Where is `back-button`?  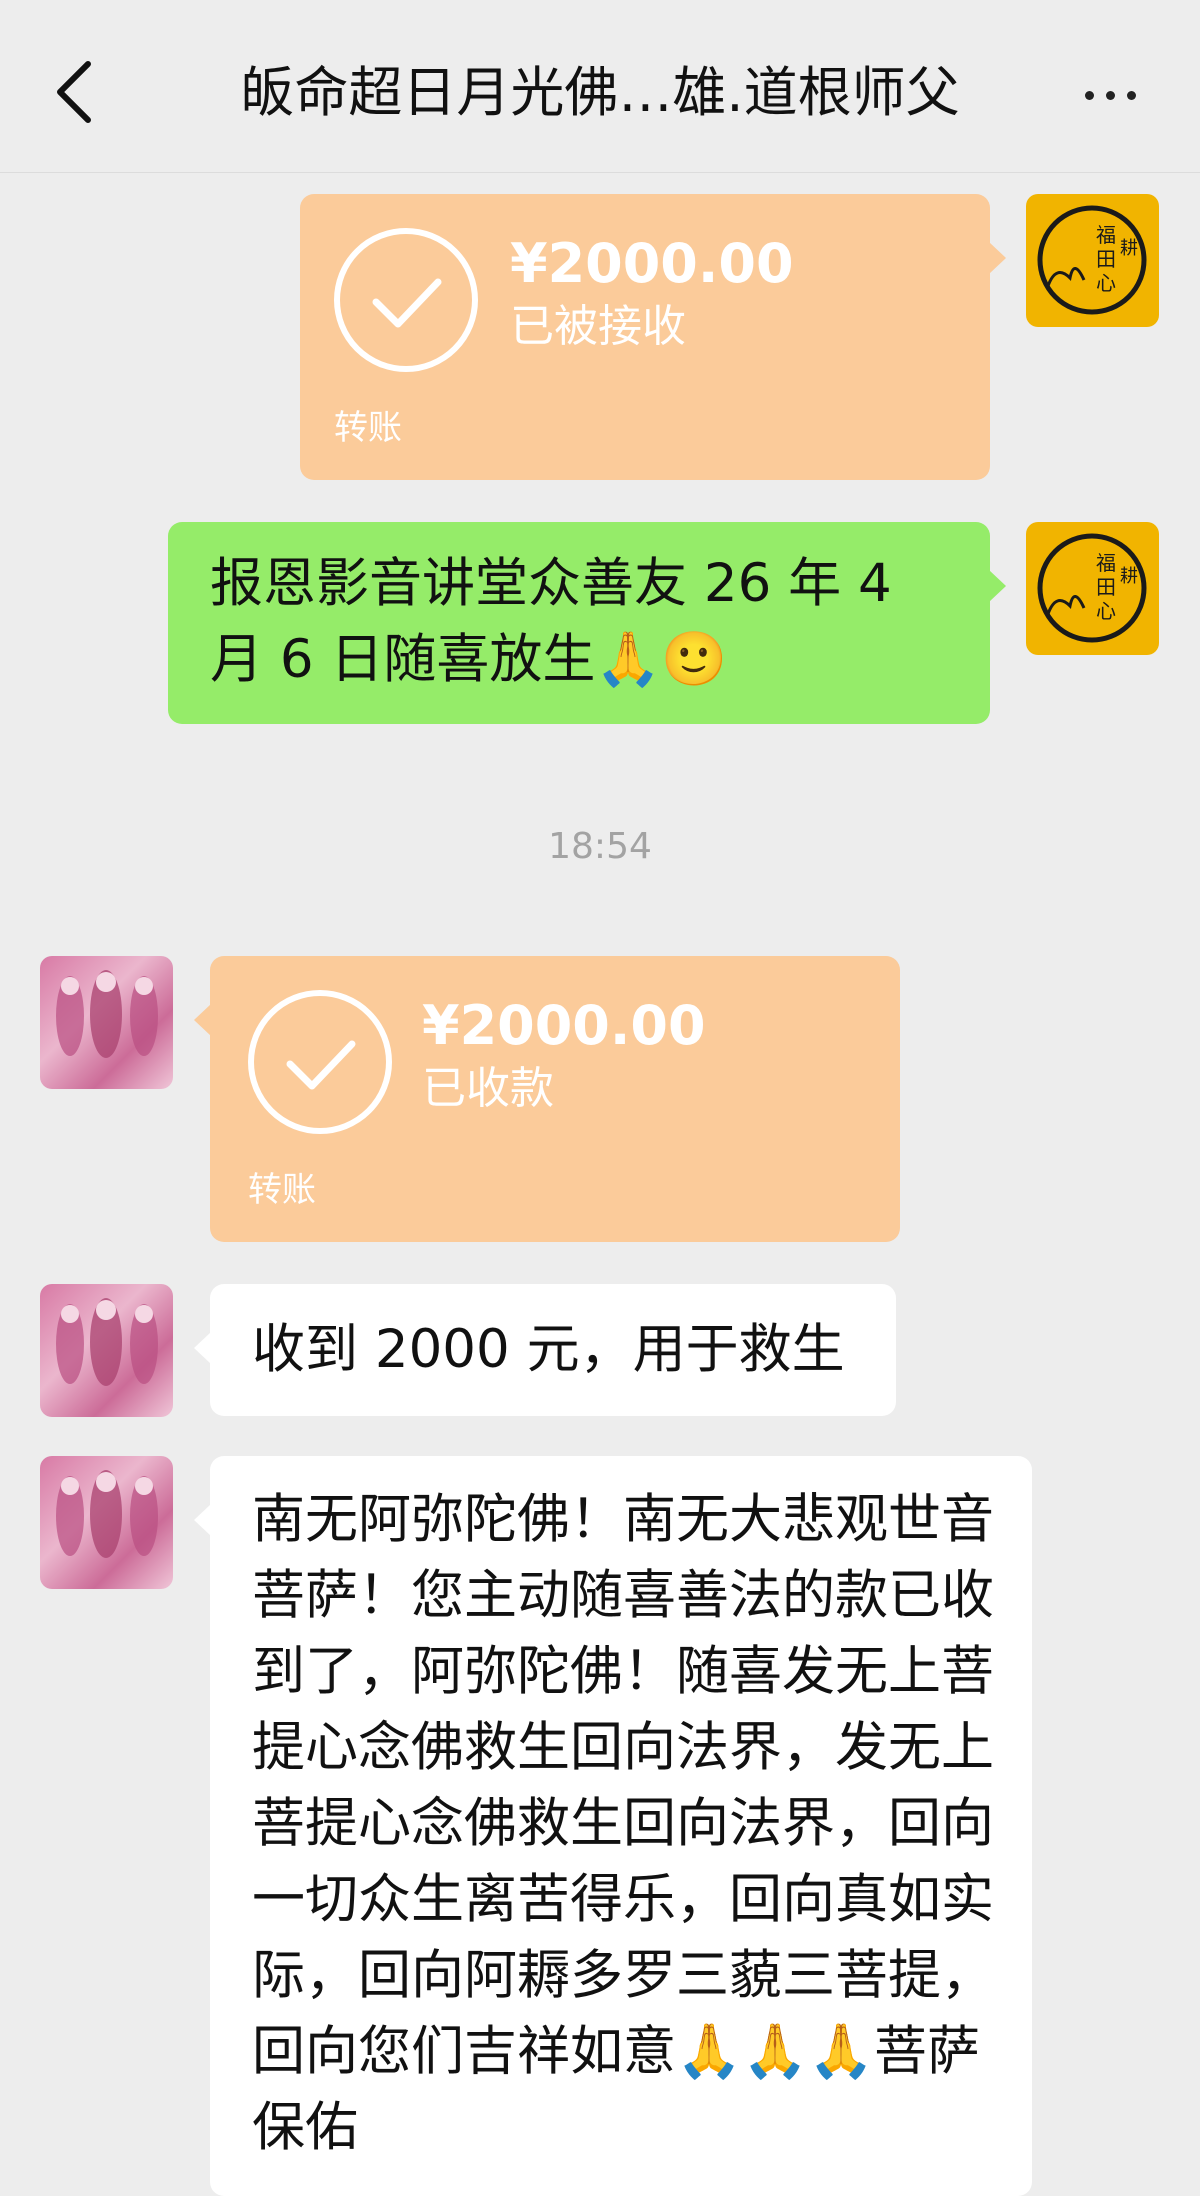 back-button is located at coordinates (74, 92).